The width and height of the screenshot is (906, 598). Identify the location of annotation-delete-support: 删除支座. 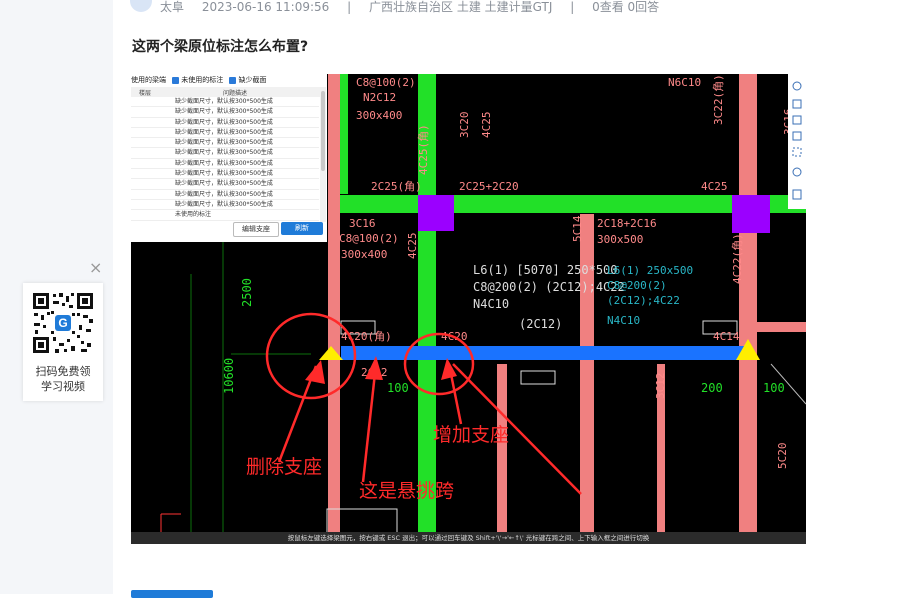
(284, 467).